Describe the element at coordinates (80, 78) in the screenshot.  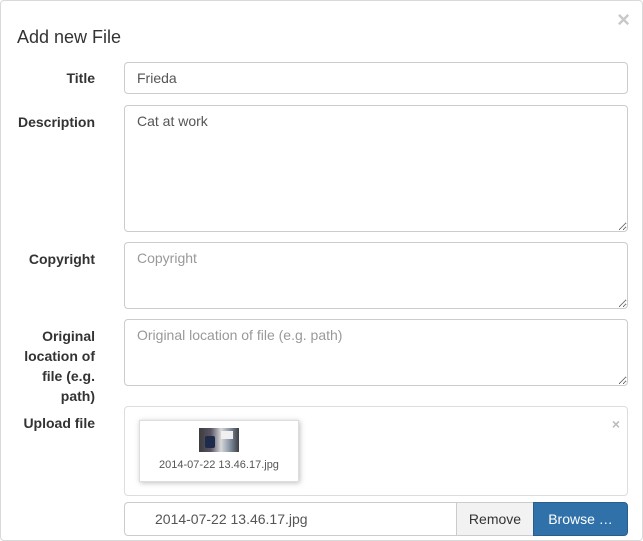
I see `title-label: Title` at that location.